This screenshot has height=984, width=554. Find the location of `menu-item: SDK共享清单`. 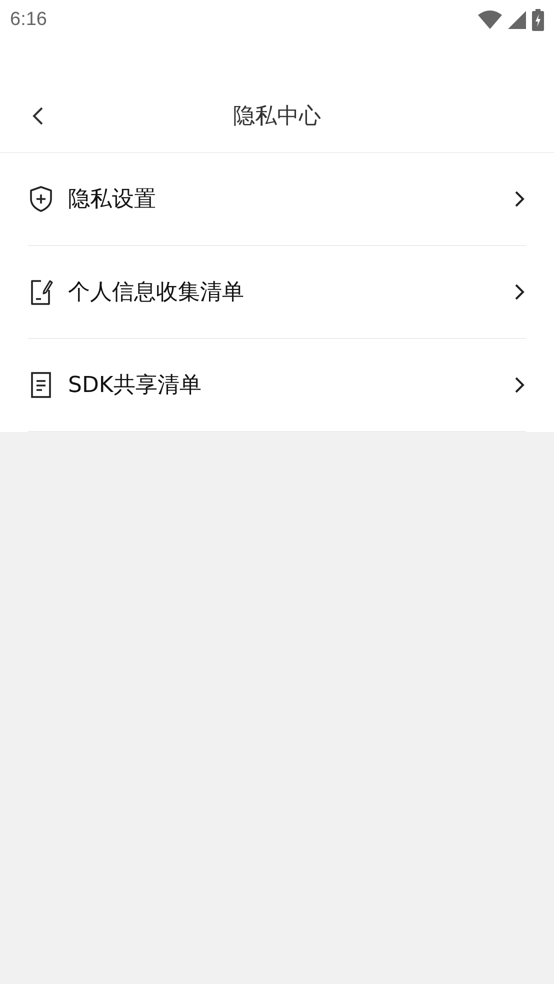

menu-item: SDK共享清单 is located at coordinates (277, 385).